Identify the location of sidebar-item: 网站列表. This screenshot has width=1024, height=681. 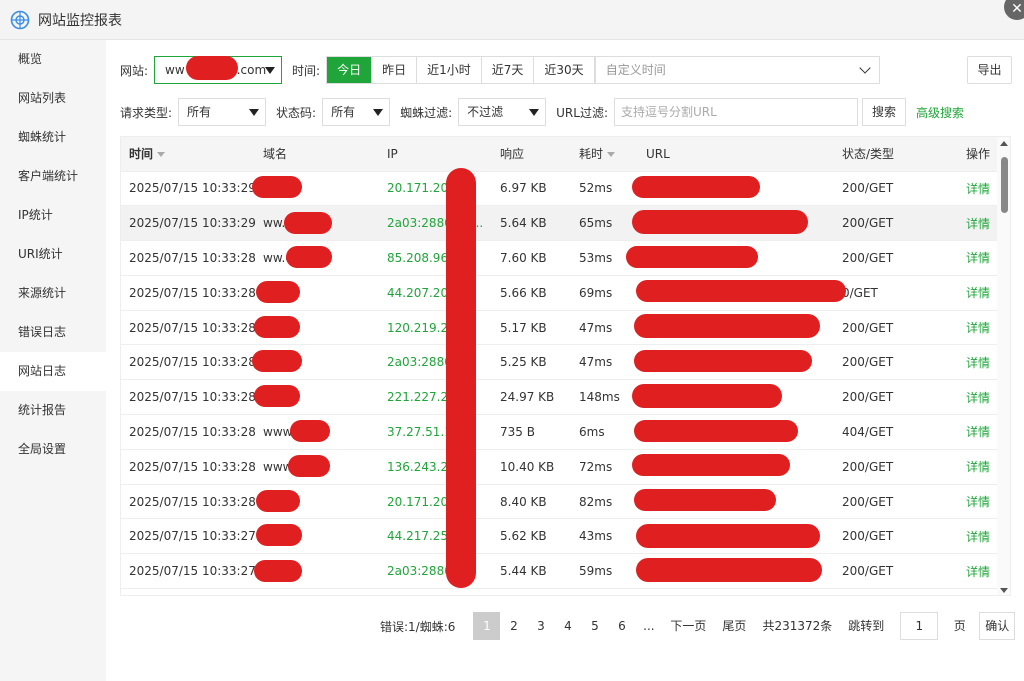
(53, 98).